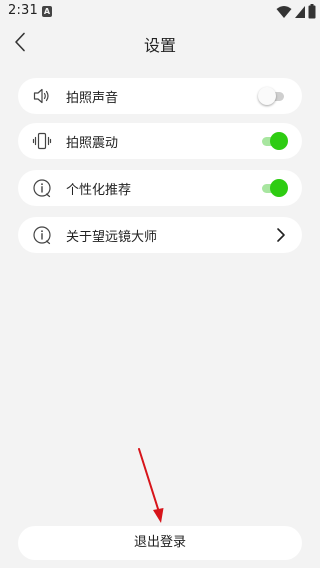 This screenshot has width=320, height=568. Describe the element at coordinates (92, 98) in the screenshot. I see `settings-row-label: 拍照声音` at that location.